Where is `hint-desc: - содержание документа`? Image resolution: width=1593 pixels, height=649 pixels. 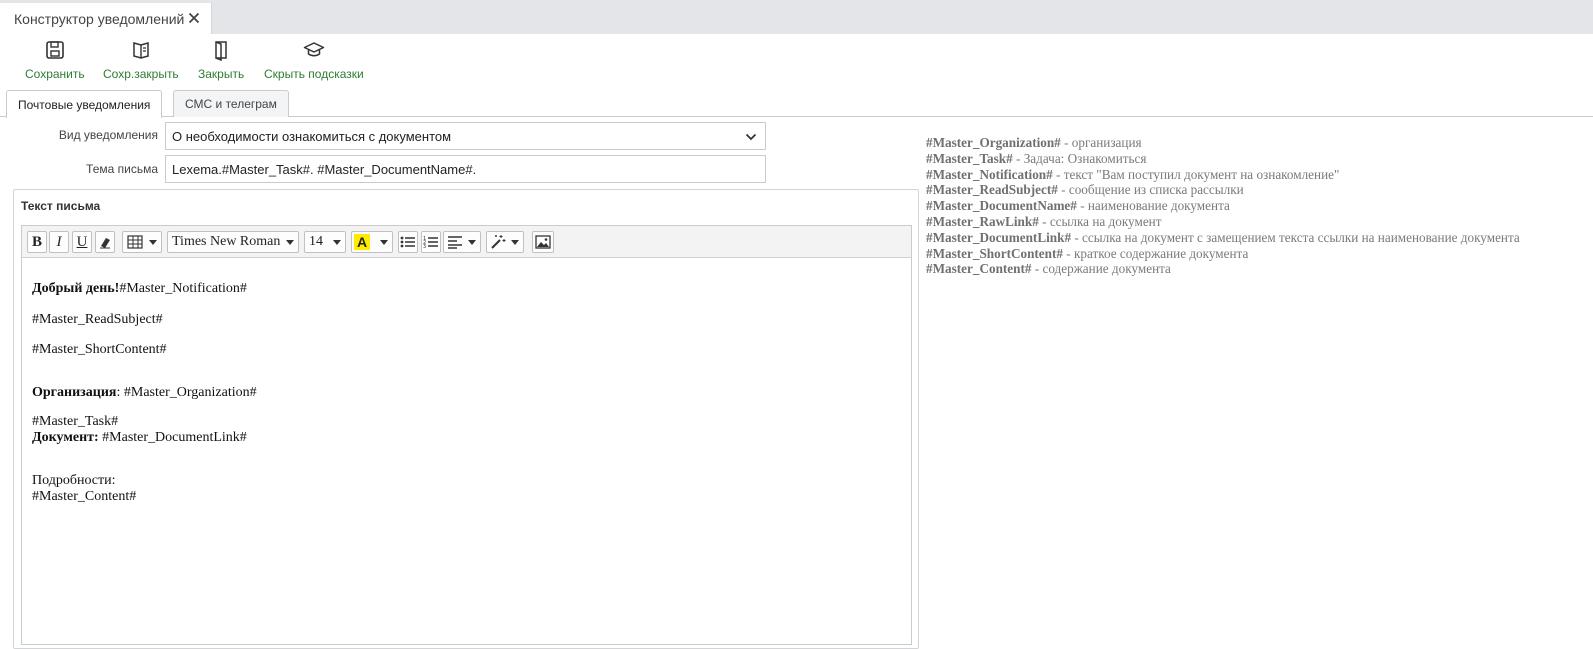
hint-desc: - содержание документа is located at coordinates (1101, 269).